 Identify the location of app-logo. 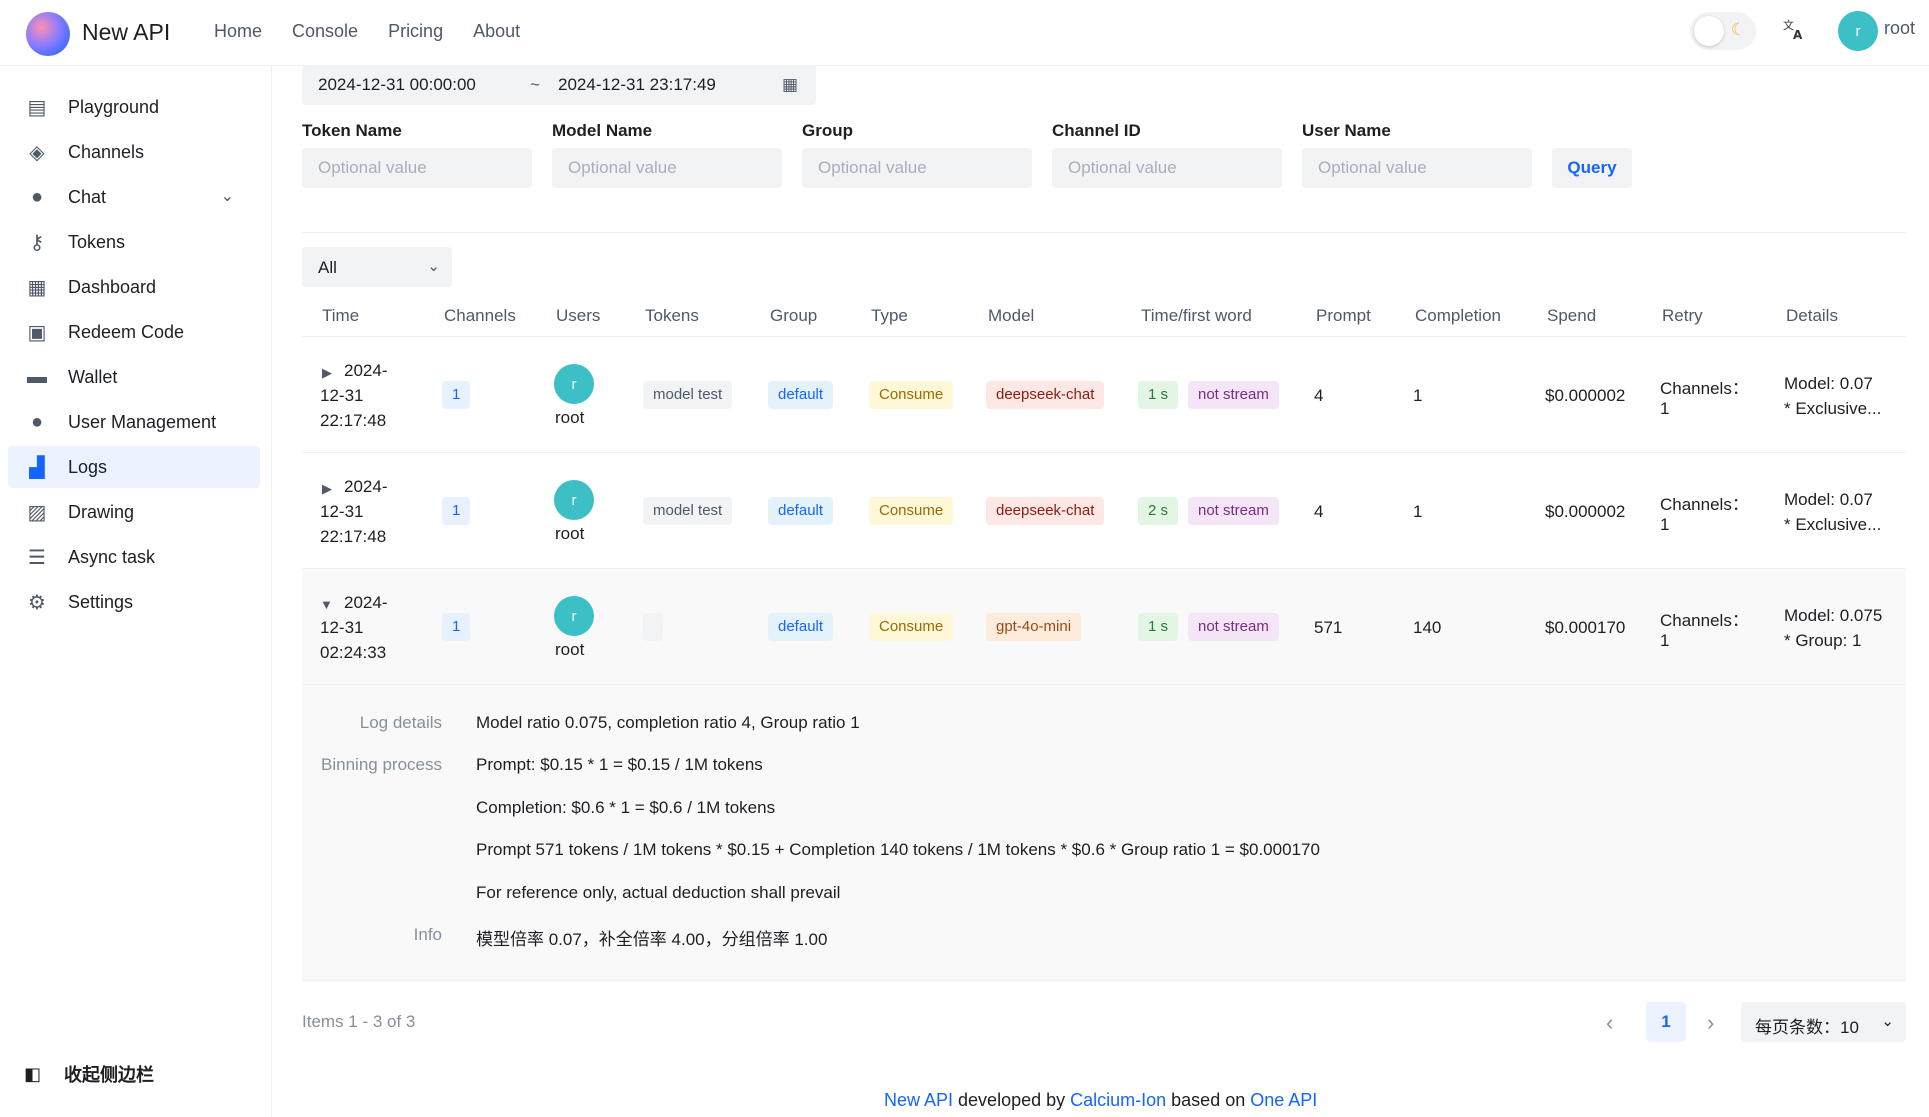
(48, 34).